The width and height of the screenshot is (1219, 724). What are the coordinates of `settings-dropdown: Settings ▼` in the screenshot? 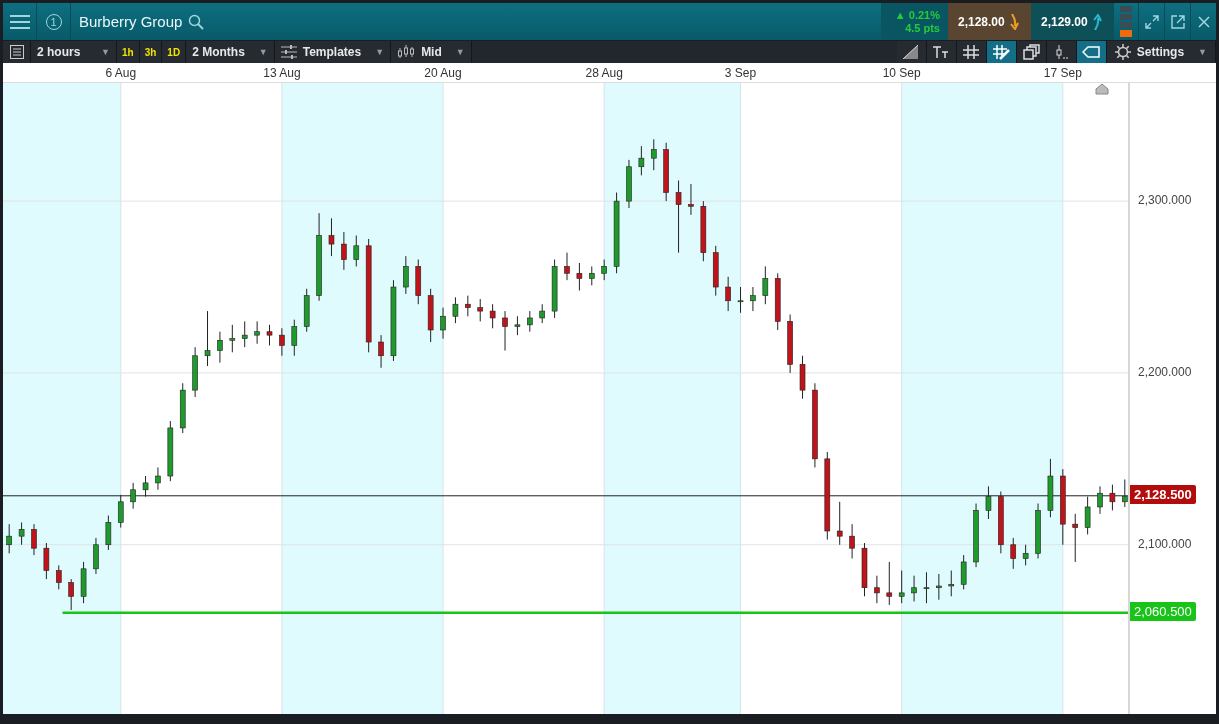 It's located at (1161, 52).